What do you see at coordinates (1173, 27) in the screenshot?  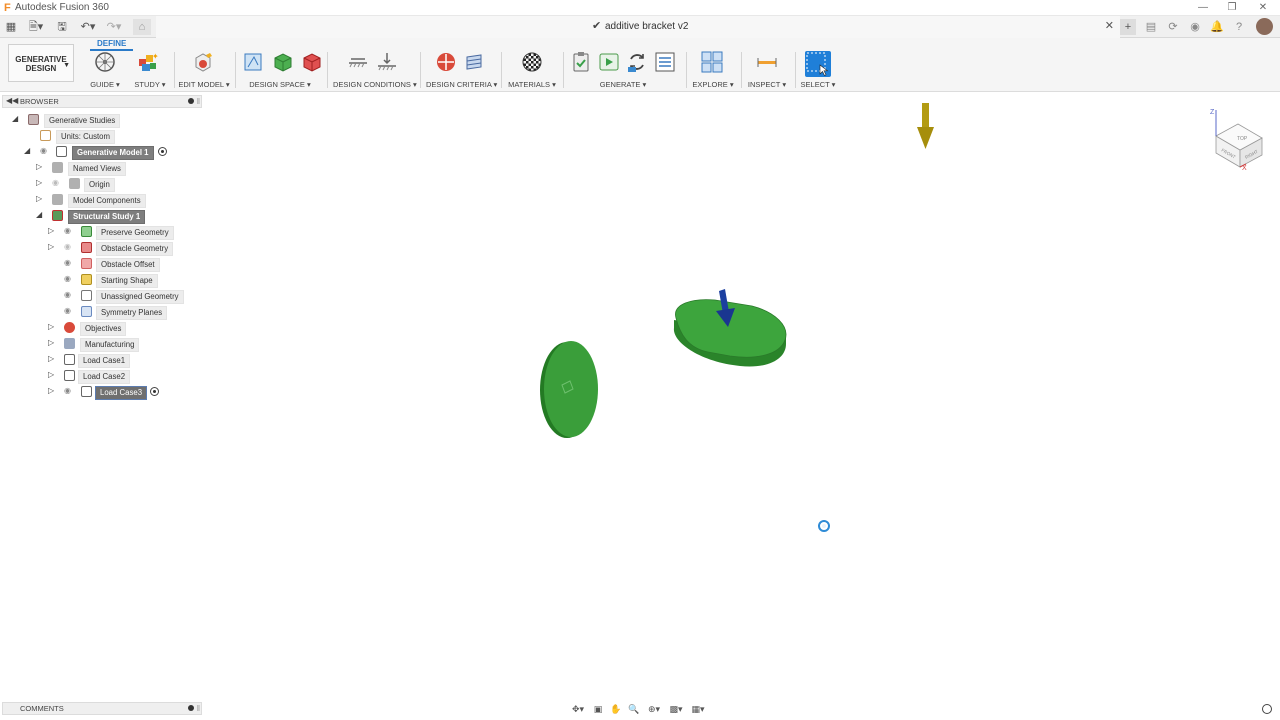 I see `extensions-icon: ⟳` at bounding box center [1173, 27].